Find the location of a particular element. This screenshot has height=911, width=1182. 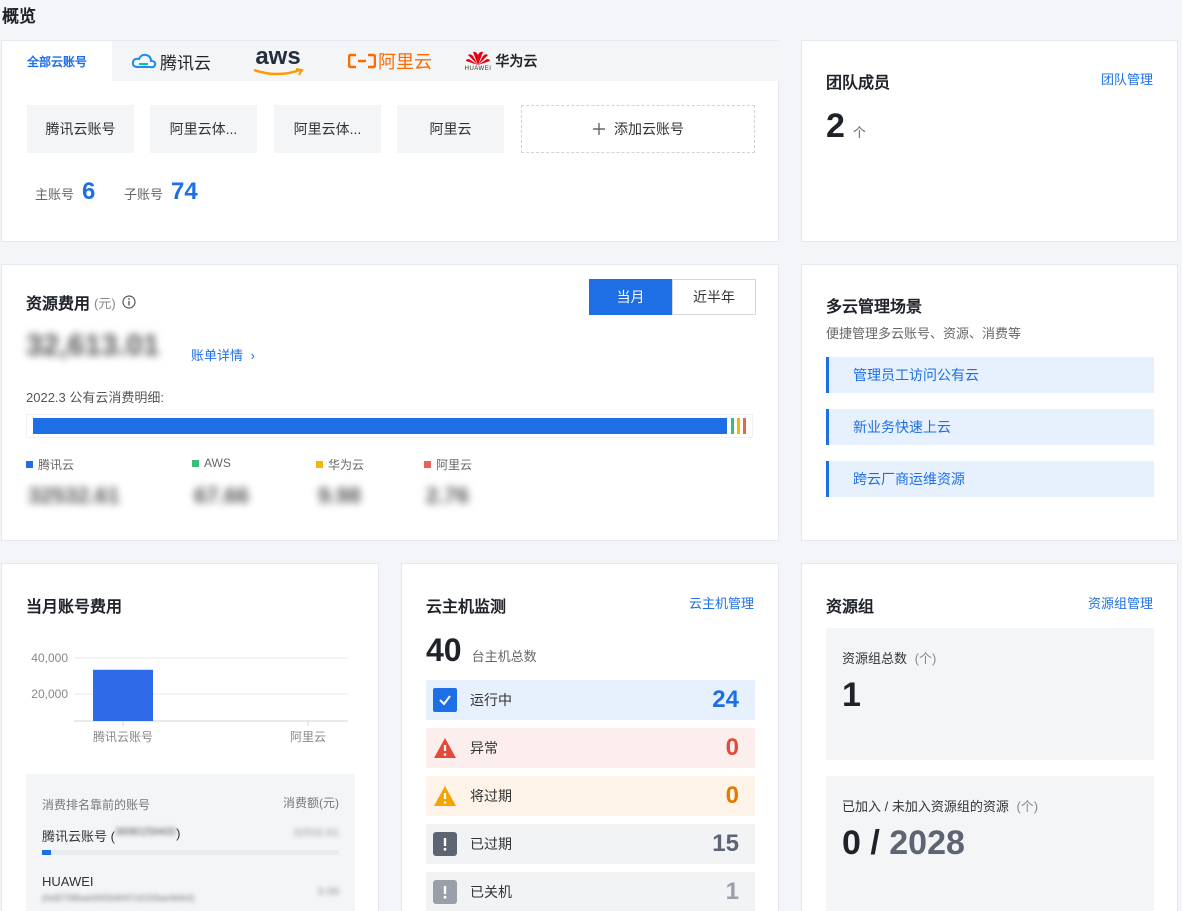

account-chip-aliyun-3: 阿里云 is located at coordinates (450, 129).